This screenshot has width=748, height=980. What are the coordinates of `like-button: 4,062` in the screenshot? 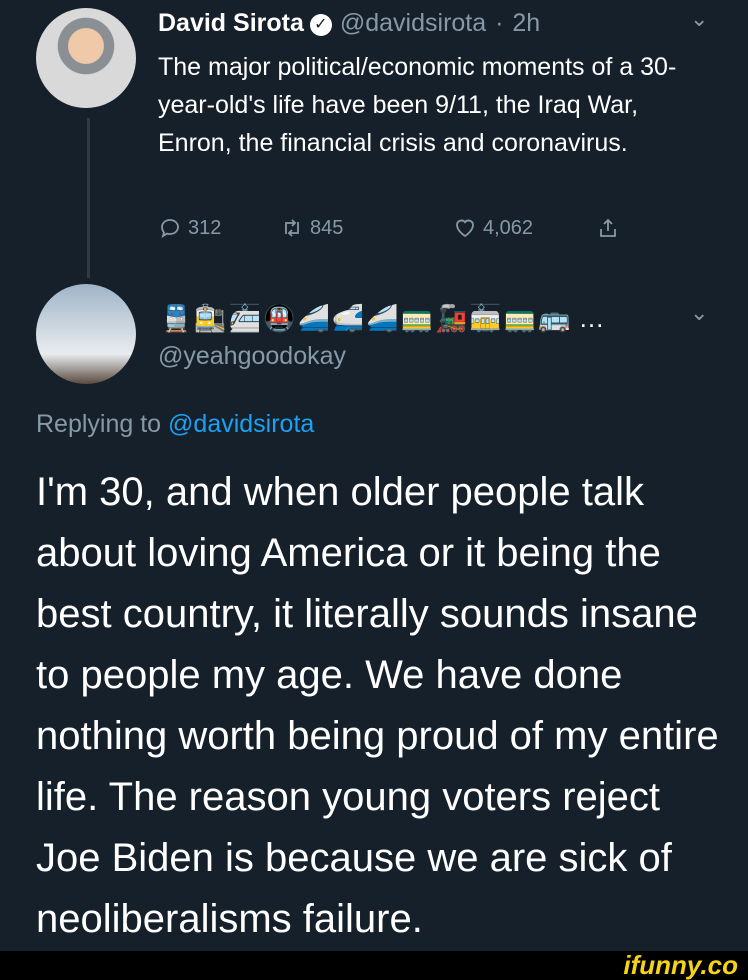 It's located at (493, 228).